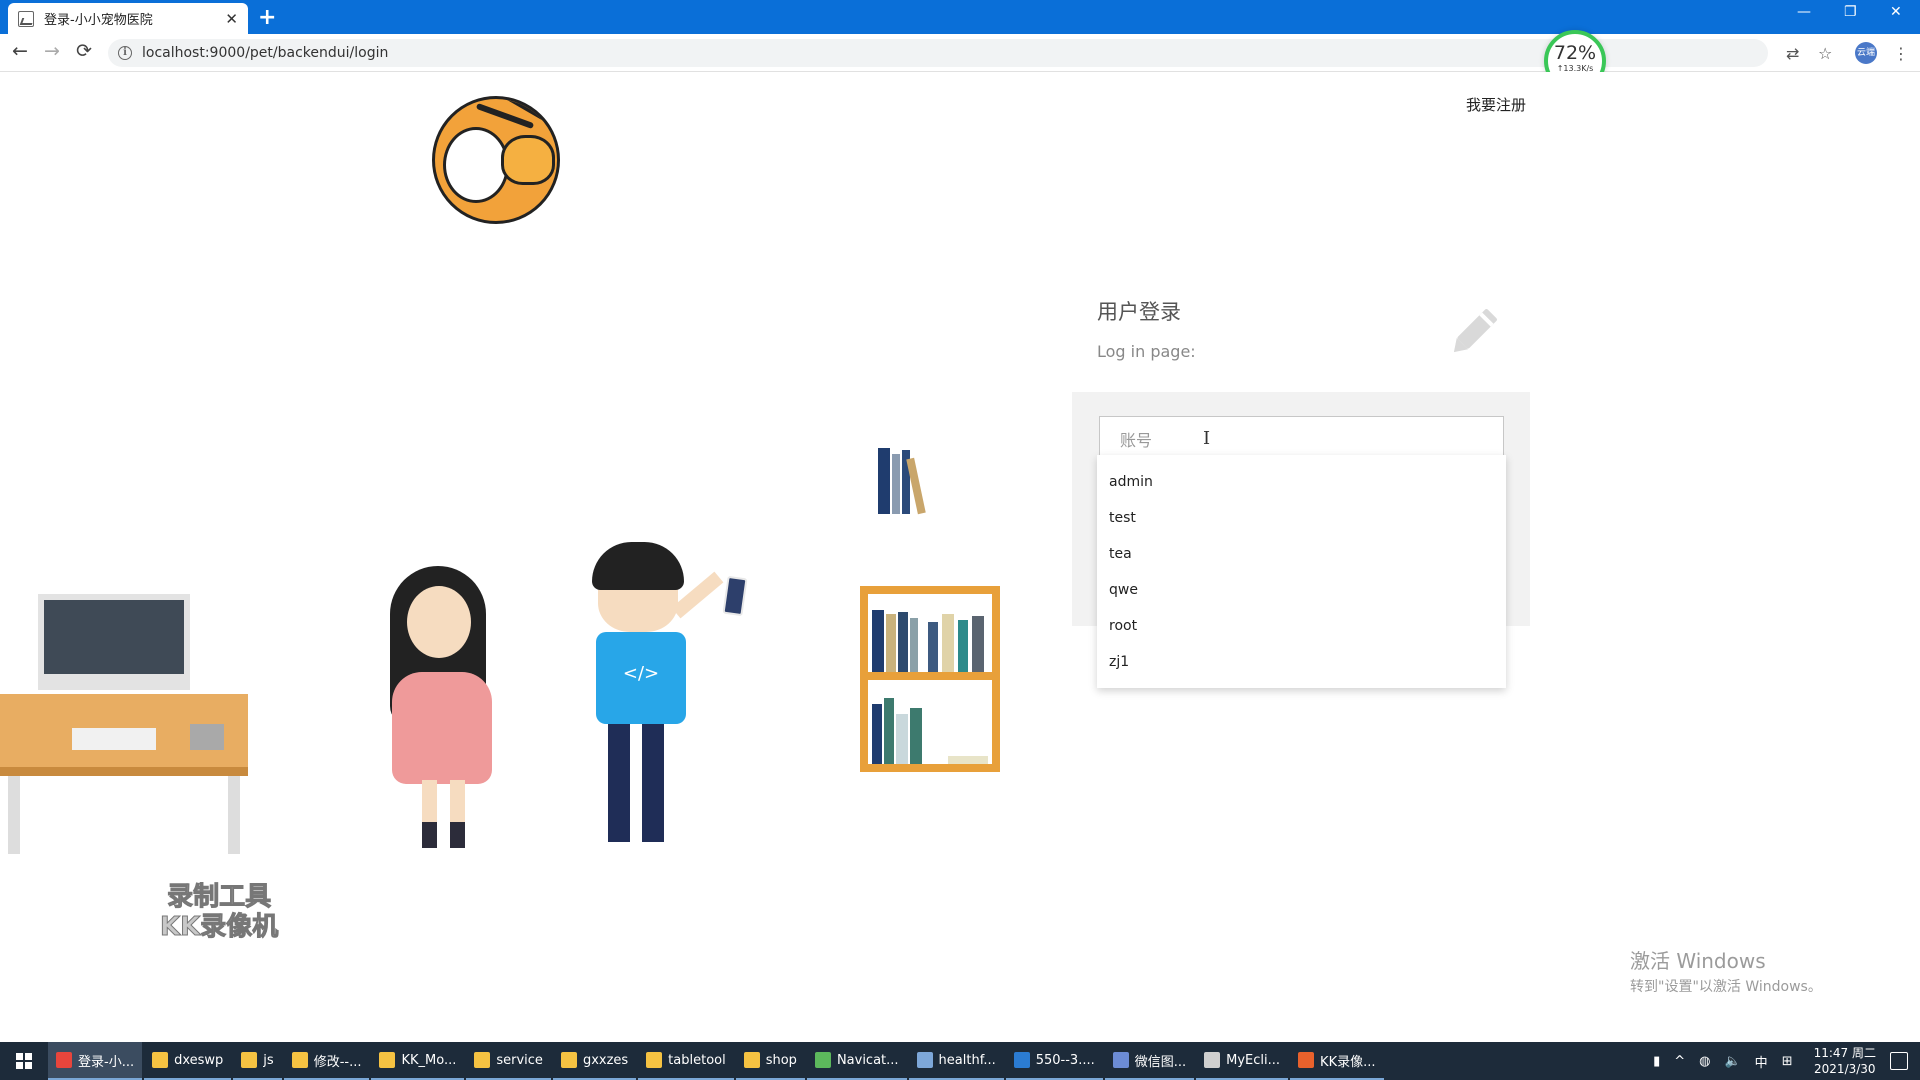 The image size is (1920, 1080). Describe the element at coordinates (1656, 1061) in the screenshot. I see `battery-icon: ▮` at that location.